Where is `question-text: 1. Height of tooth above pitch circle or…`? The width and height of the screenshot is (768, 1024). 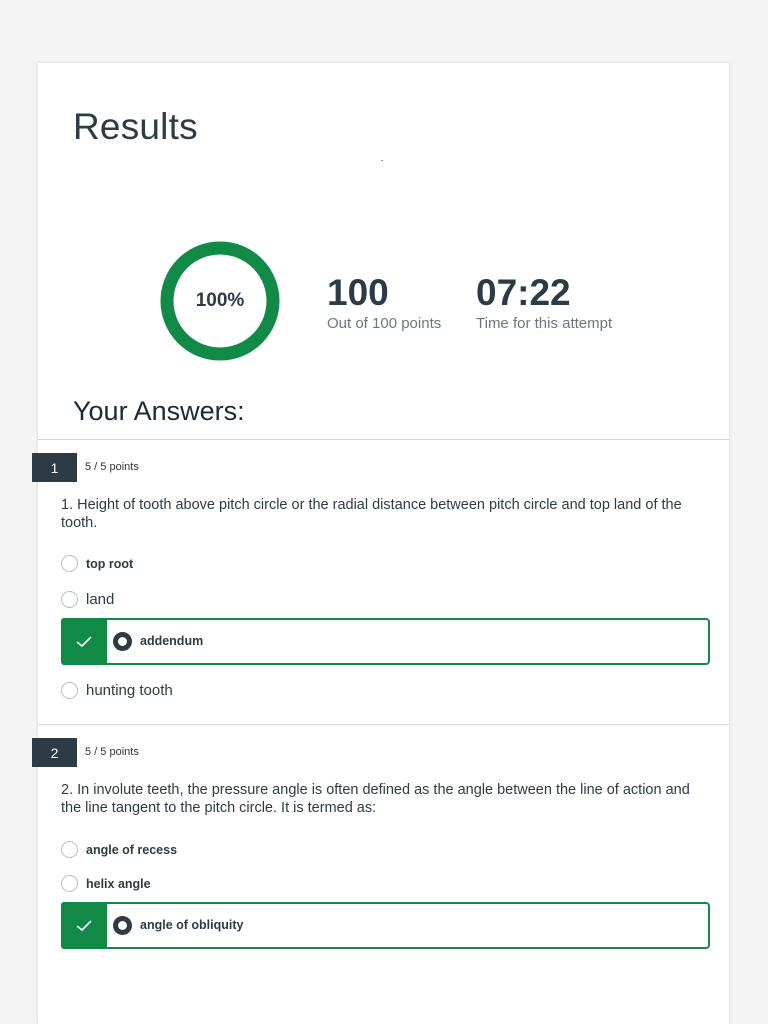 question-text: 1. Height of tooth above pitch circle or… is located at coordinates (371, 514).